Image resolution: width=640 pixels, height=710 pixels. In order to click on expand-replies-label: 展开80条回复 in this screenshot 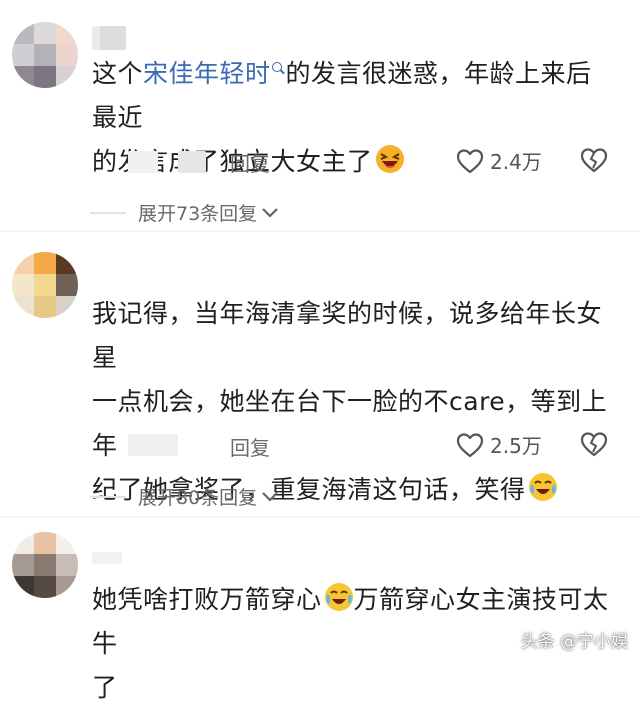, I will do `click(198, 498)`.